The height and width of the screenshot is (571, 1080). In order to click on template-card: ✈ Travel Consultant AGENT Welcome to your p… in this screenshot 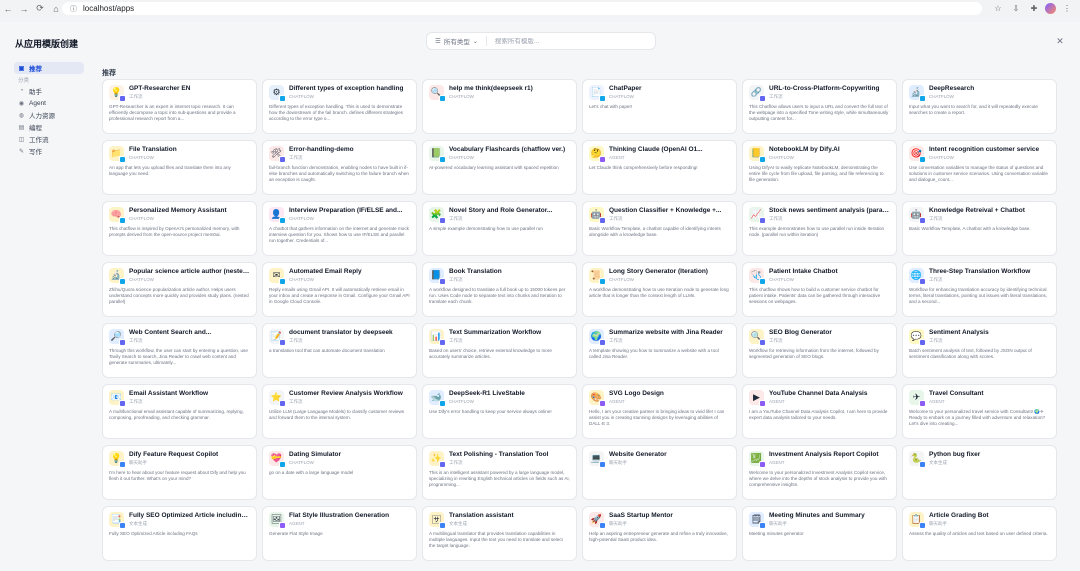, I will do `click(979, 411)`.